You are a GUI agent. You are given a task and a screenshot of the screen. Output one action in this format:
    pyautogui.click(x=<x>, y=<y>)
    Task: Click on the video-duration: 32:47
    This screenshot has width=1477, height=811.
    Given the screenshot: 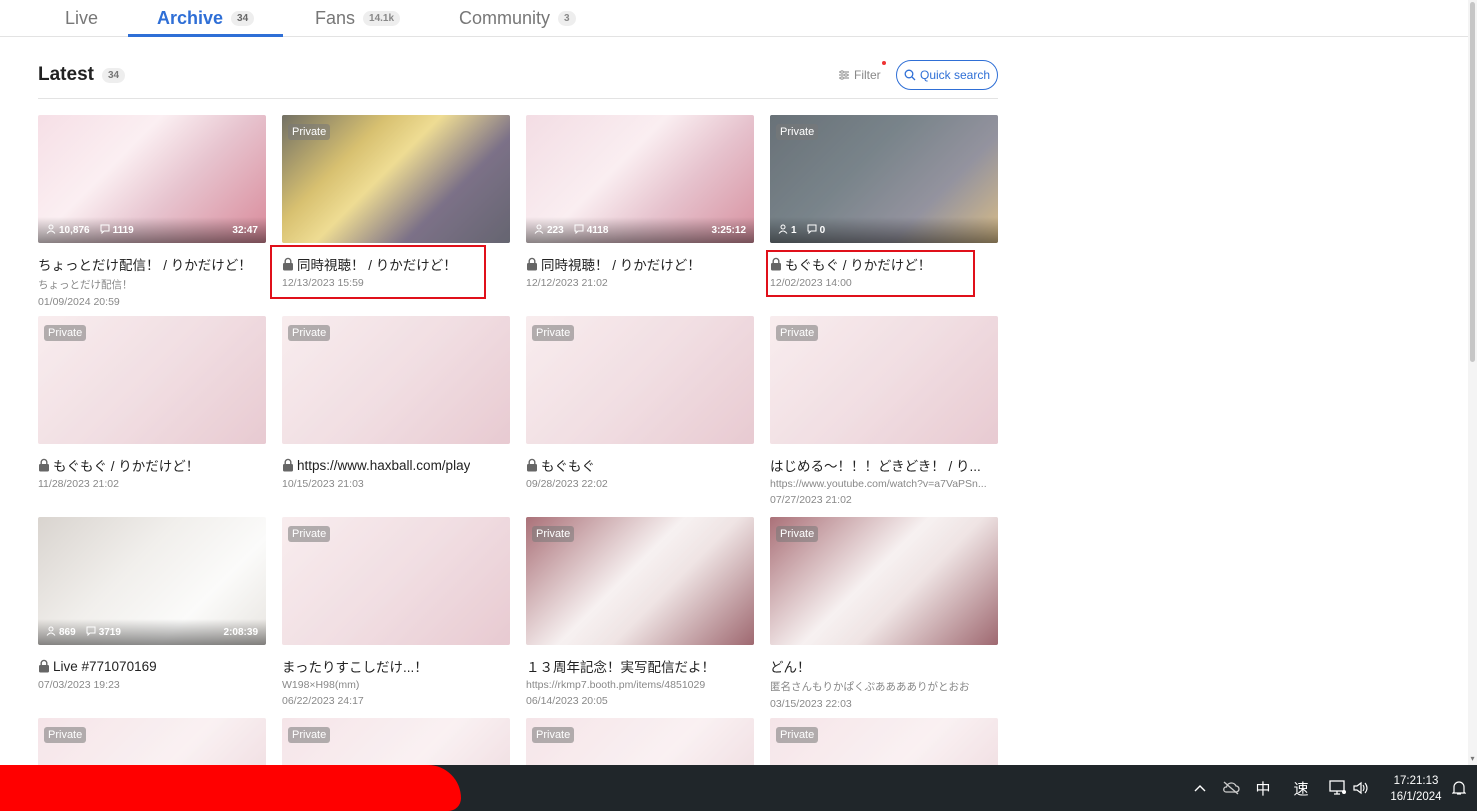 What is the action you would take?
    pyautogui.click(x=245, y=230)
    